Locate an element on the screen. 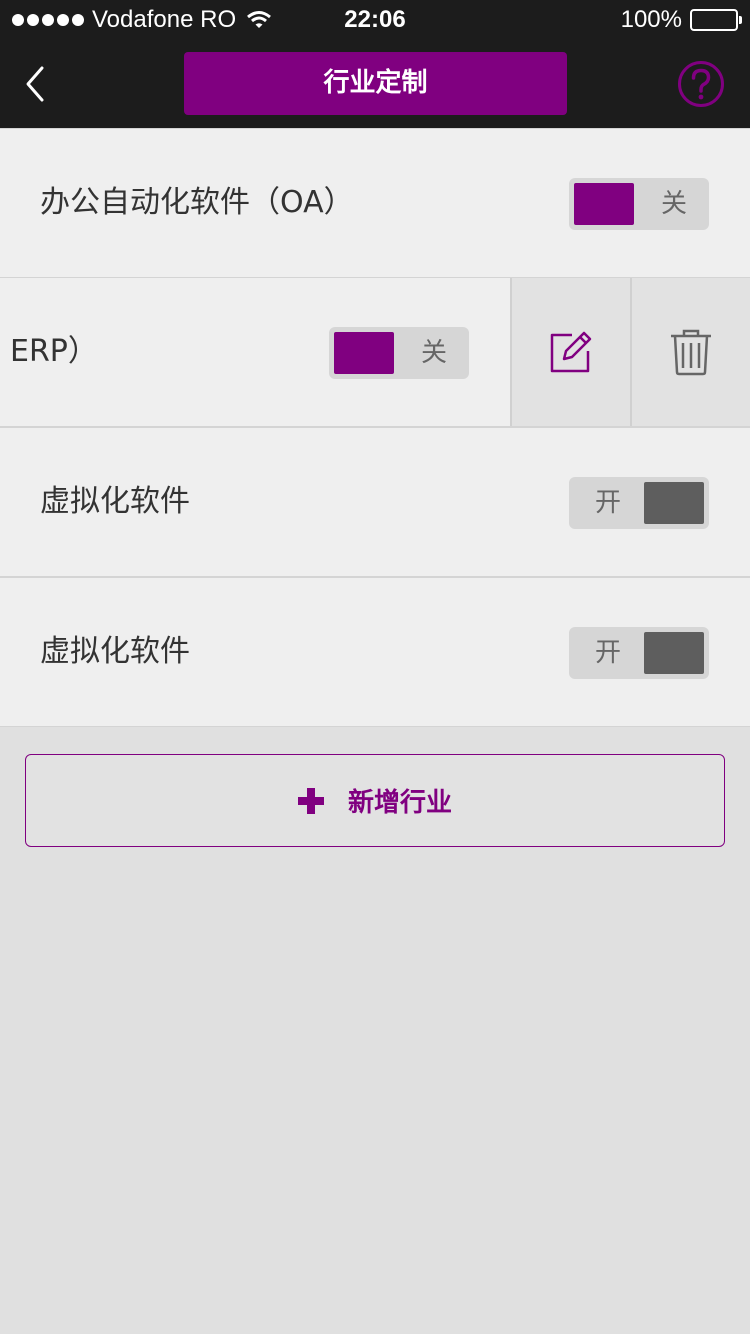 This screenshot has height=1334, width=750. edit-button is located at coordinates (570, 352).